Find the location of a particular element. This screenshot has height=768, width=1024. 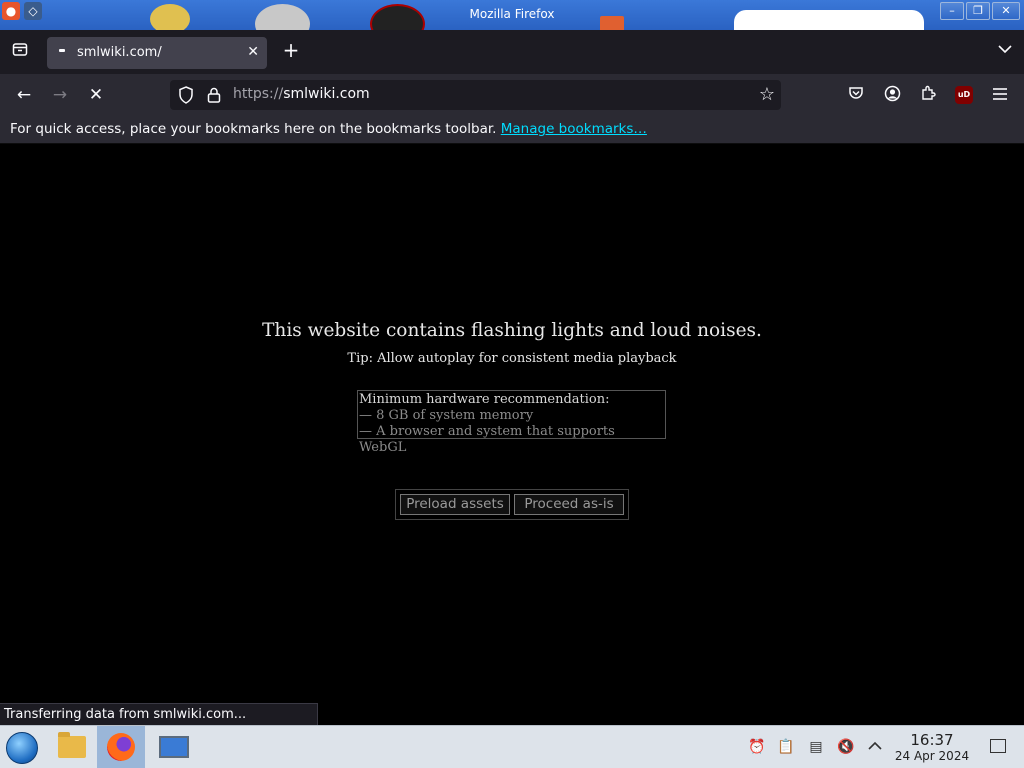

navigation-toolbar: ← → ✕ https://smlwiki.com ☆ uD is located at coordinates (512, 95).